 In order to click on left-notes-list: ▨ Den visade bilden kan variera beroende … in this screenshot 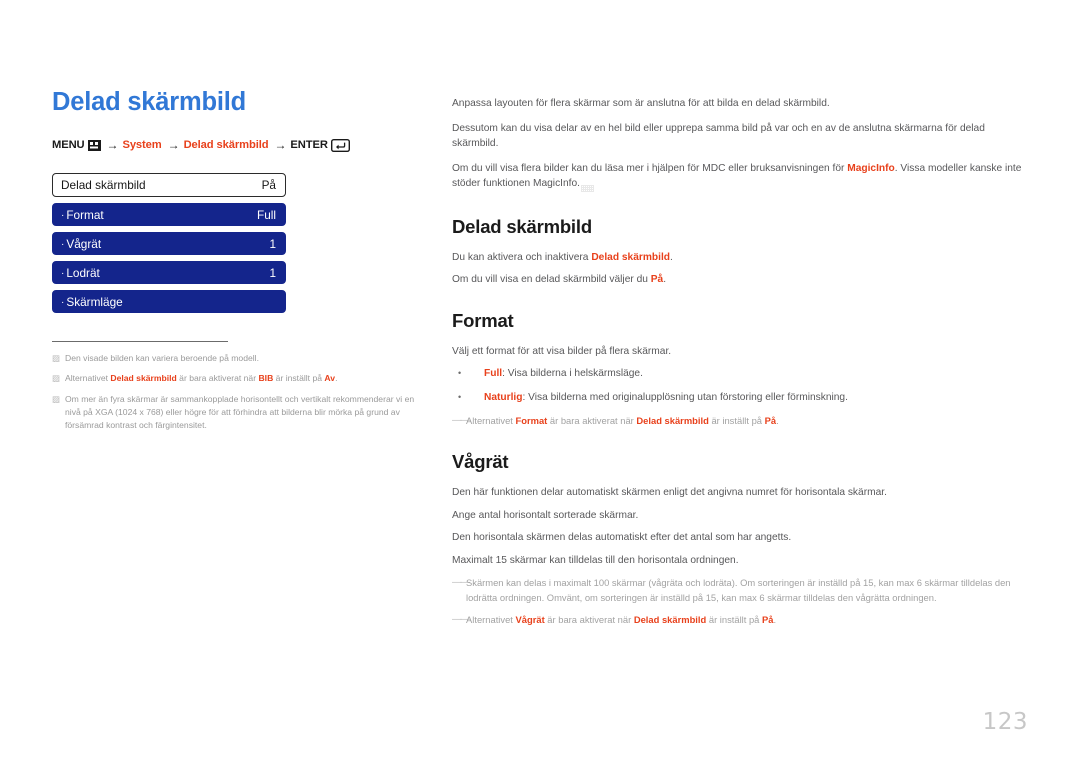, I will do `click(241, 392)`.